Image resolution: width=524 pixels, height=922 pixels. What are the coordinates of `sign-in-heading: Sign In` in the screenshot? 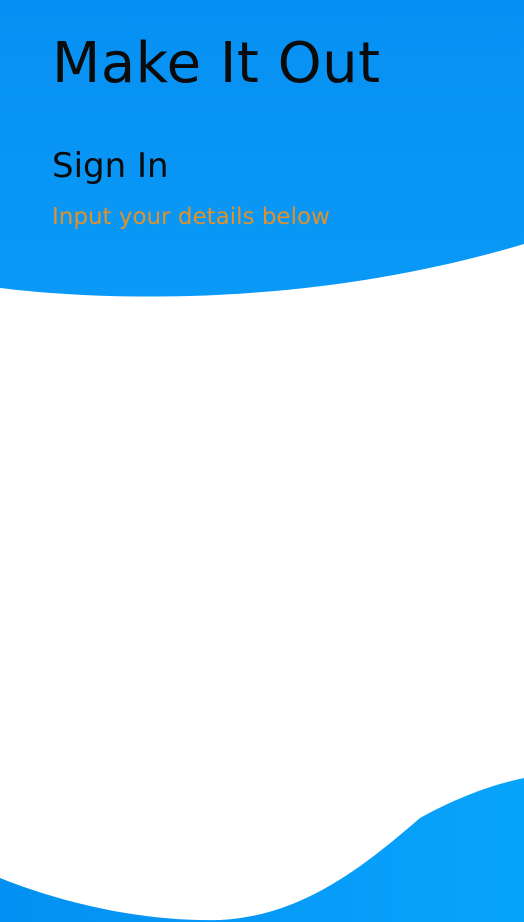 It's located at (110, 166).